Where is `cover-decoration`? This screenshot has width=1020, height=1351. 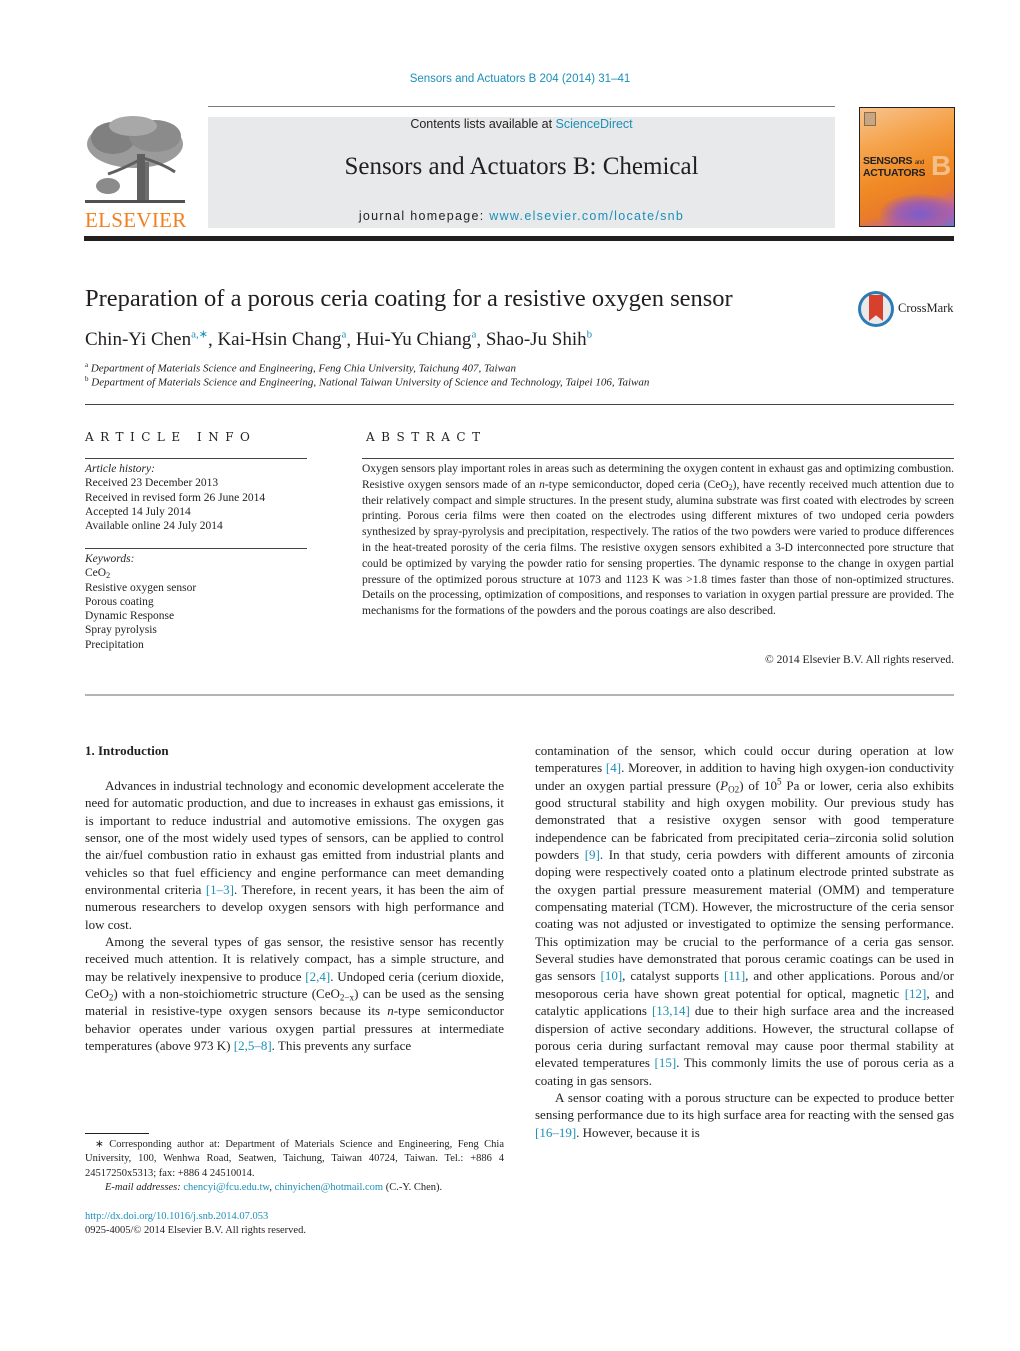
cover-decoration is located at coordinates (917, 210).